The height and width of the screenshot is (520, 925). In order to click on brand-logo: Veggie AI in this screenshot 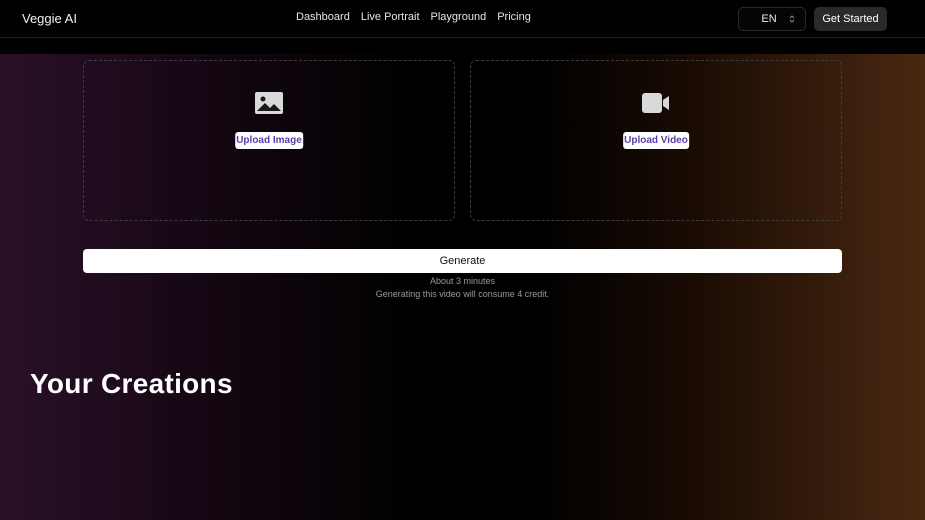, I will do `click(49, 18)`.